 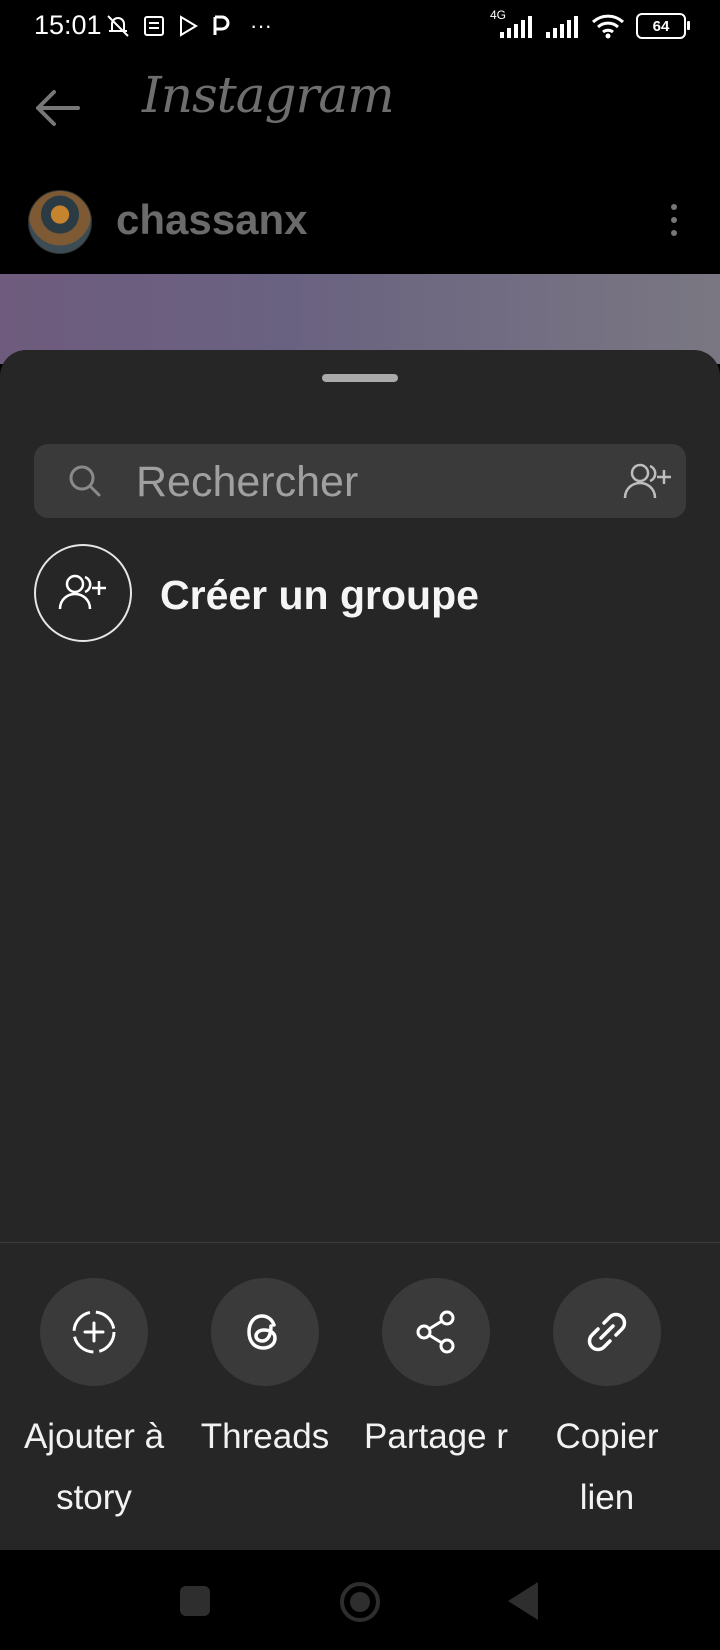 I want to click on add-people-icon, so click(x=648, y=482).